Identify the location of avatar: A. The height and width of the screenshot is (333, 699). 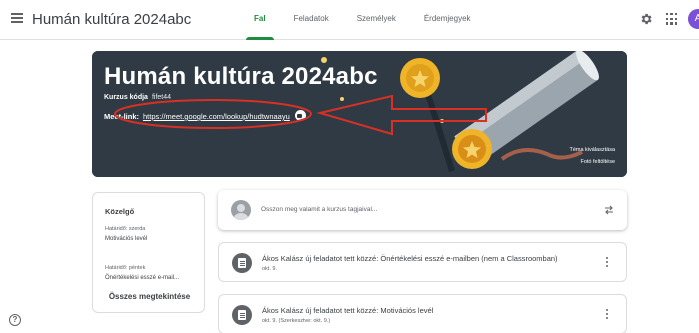
(693, 19).